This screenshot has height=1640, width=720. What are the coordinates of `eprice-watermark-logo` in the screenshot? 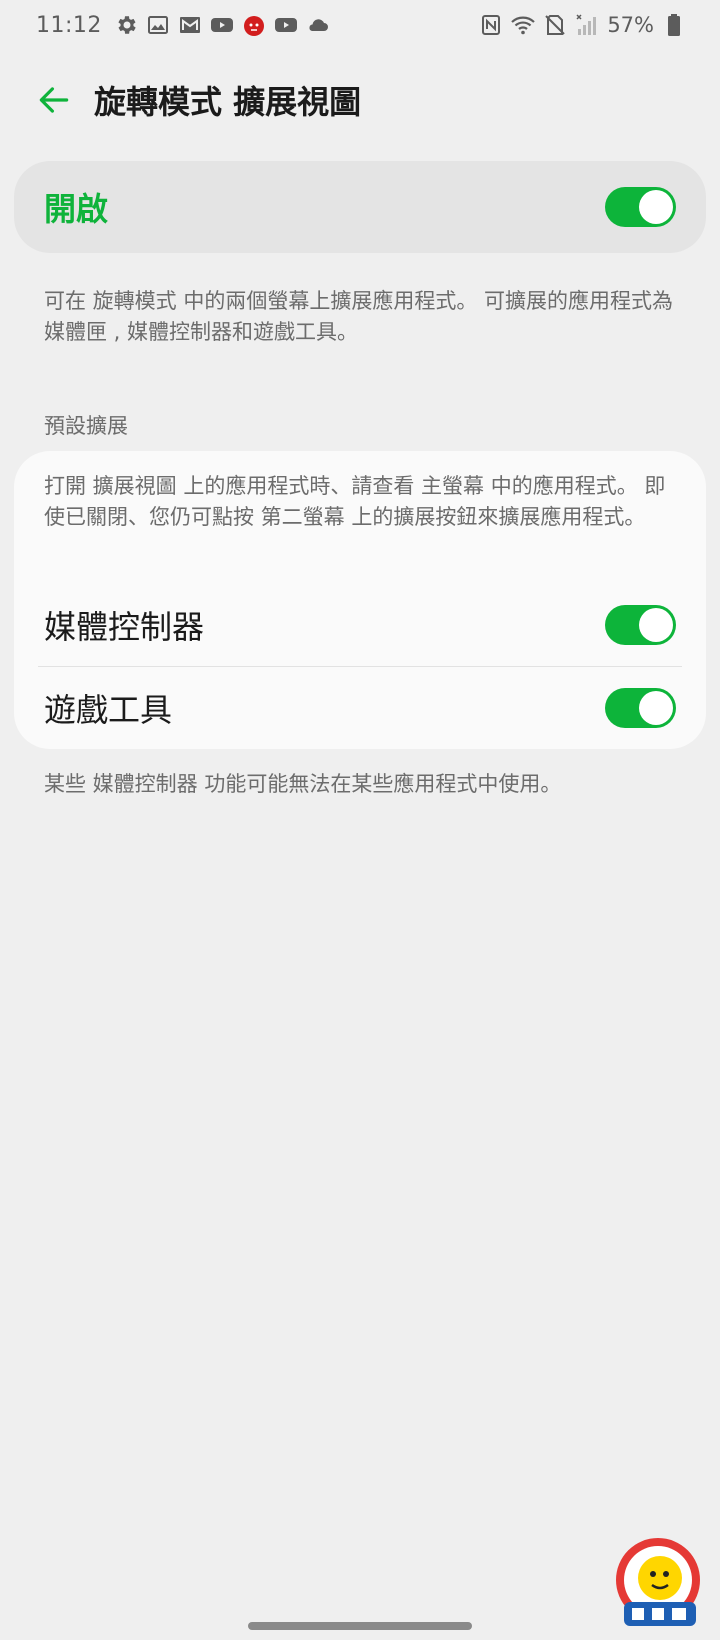 It's located at (658, 1582).